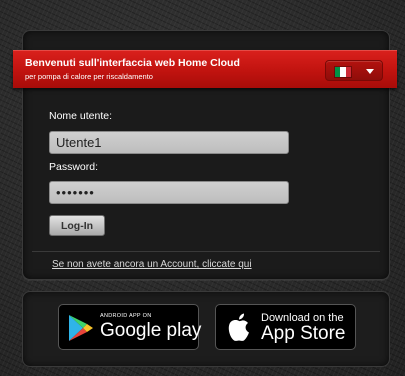  What do you see at coordinates (81, 116) in the screenshot?
I see `username-label: Nome utente:` at bounding box center [81, 116].